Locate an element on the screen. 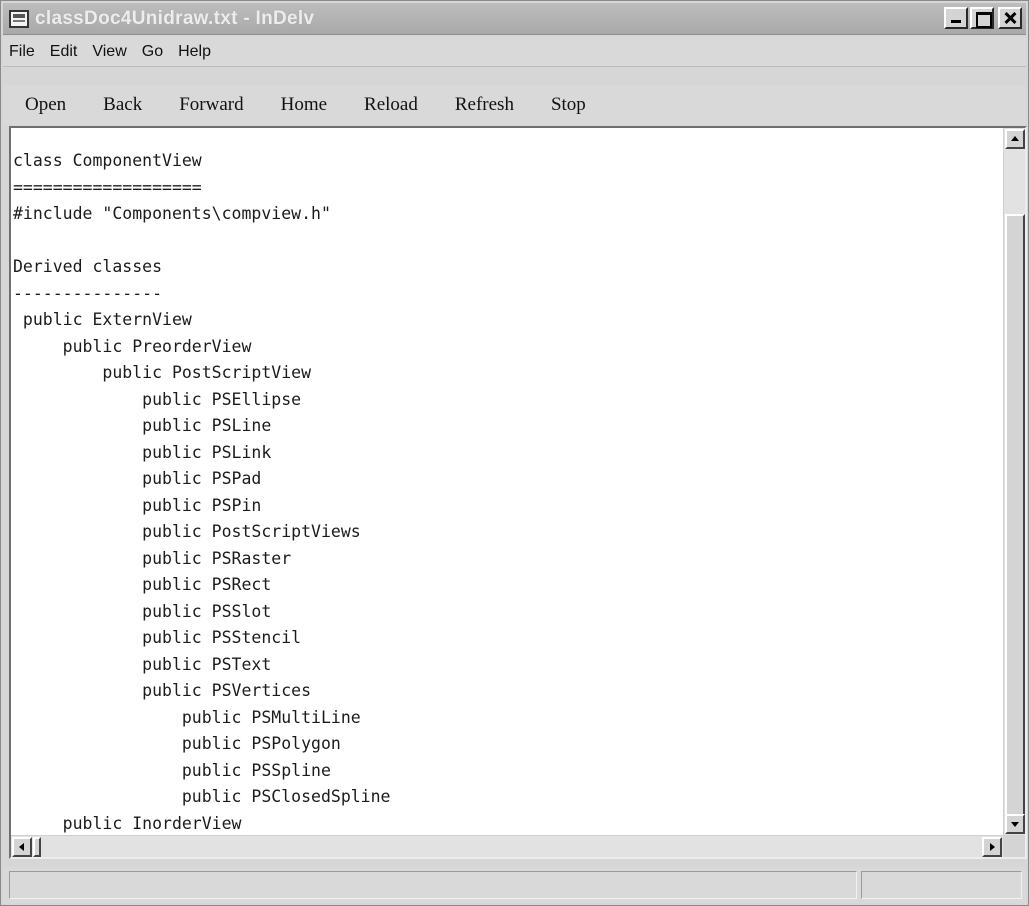 The width and height of the screenshot is (1029, 906). document-line: public PSSlot is located at coordinates (142, 611).